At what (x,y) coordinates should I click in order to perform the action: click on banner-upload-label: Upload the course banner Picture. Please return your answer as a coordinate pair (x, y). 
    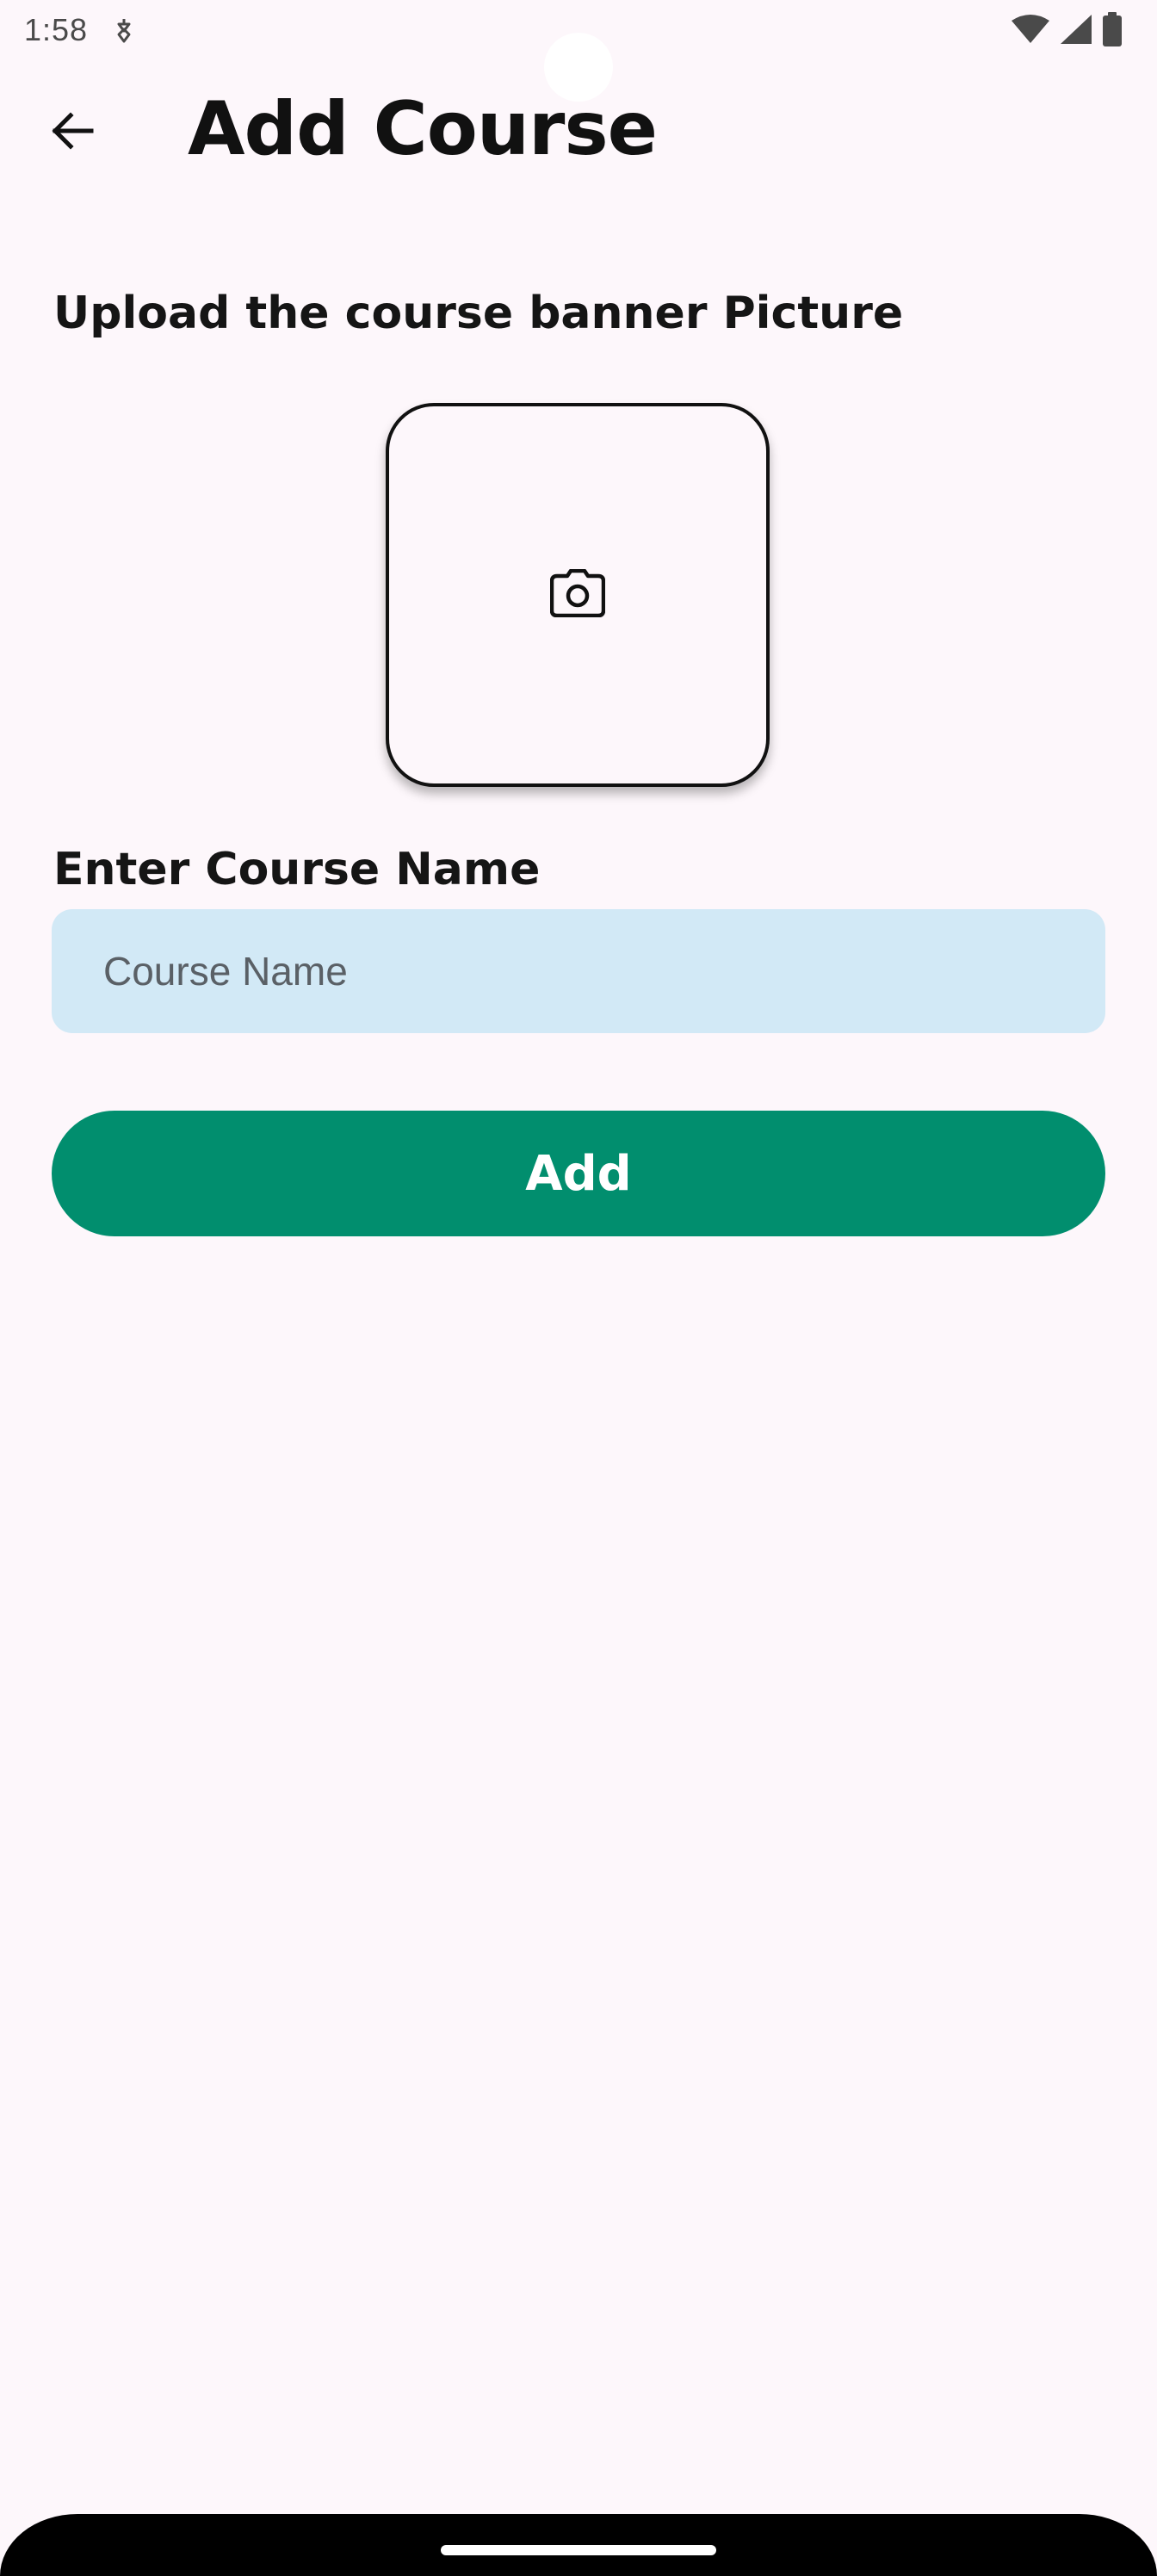
    Looking at the image, I should click on (478, 313).